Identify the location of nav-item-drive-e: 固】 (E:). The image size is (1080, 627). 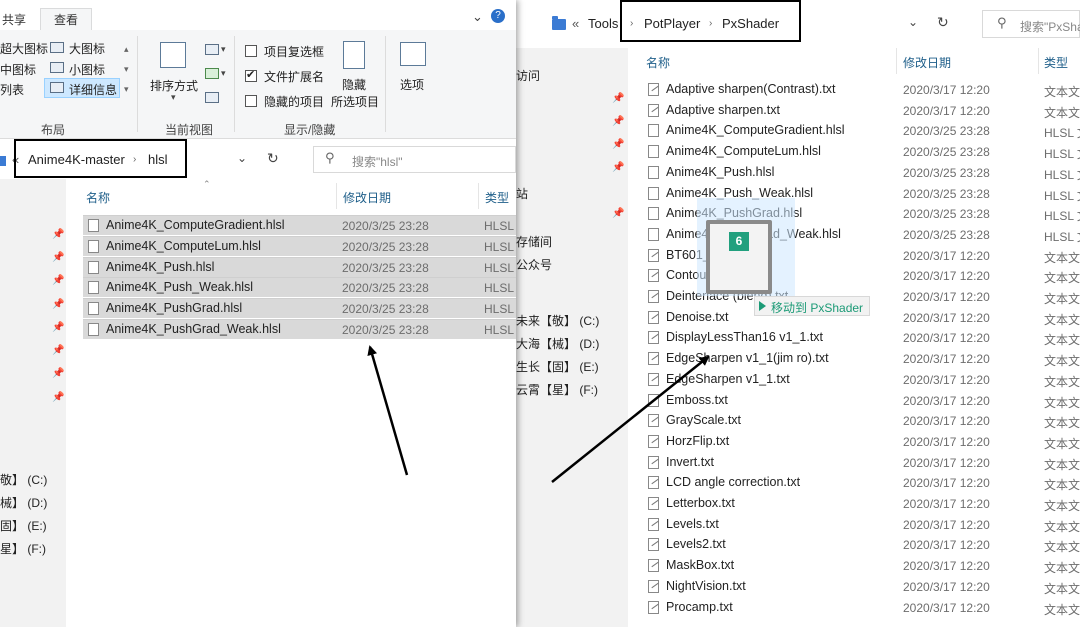
(23, 525).